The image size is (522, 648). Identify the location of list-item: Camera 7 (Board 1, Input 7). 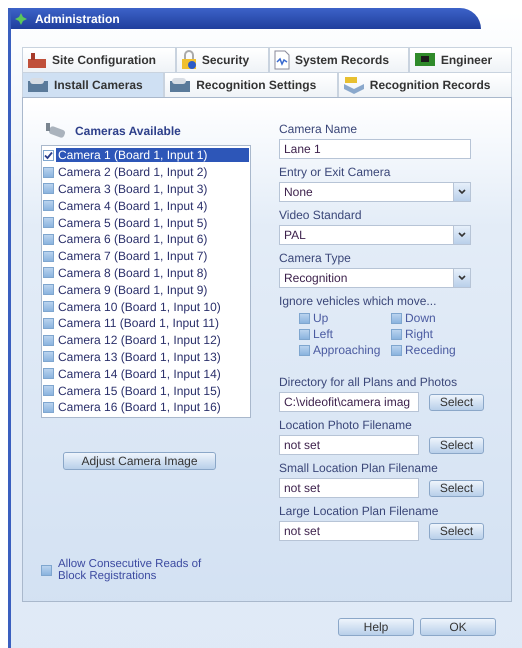
(152, 256).